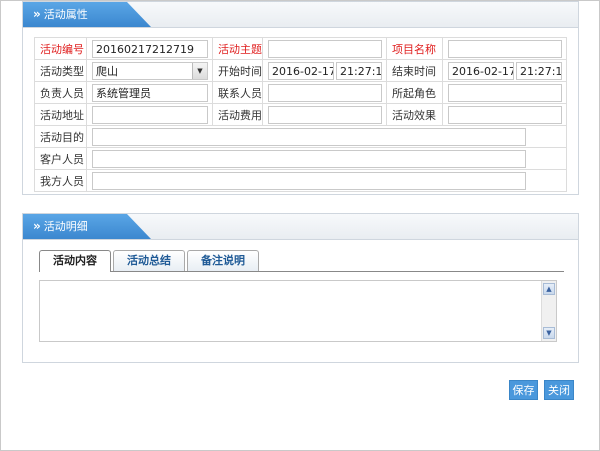  What do you see at coordinates (237, 48) in the screenshot?
I see `subject-label: 活动主题` at bounding box center [237, 48].